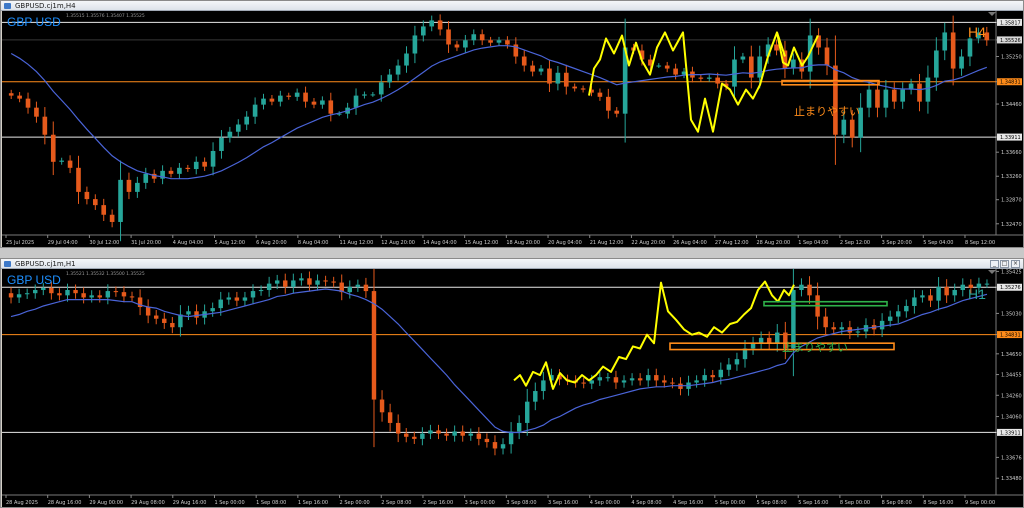 Image resolution: width=1024 pixels, height=508 pixels. What do you see at coordinates (855, 243) in the screenshot?
I see `time-tick-label: 2 Sep 12:00` at bounding box center [855, 243].